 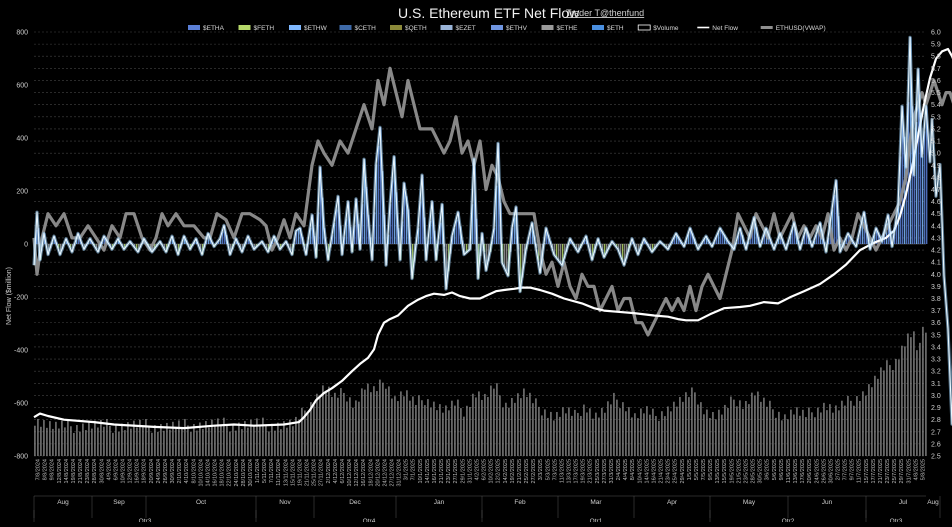 I want to click on date-tick-label: 5/6/2025, so click(x=775, y=469).